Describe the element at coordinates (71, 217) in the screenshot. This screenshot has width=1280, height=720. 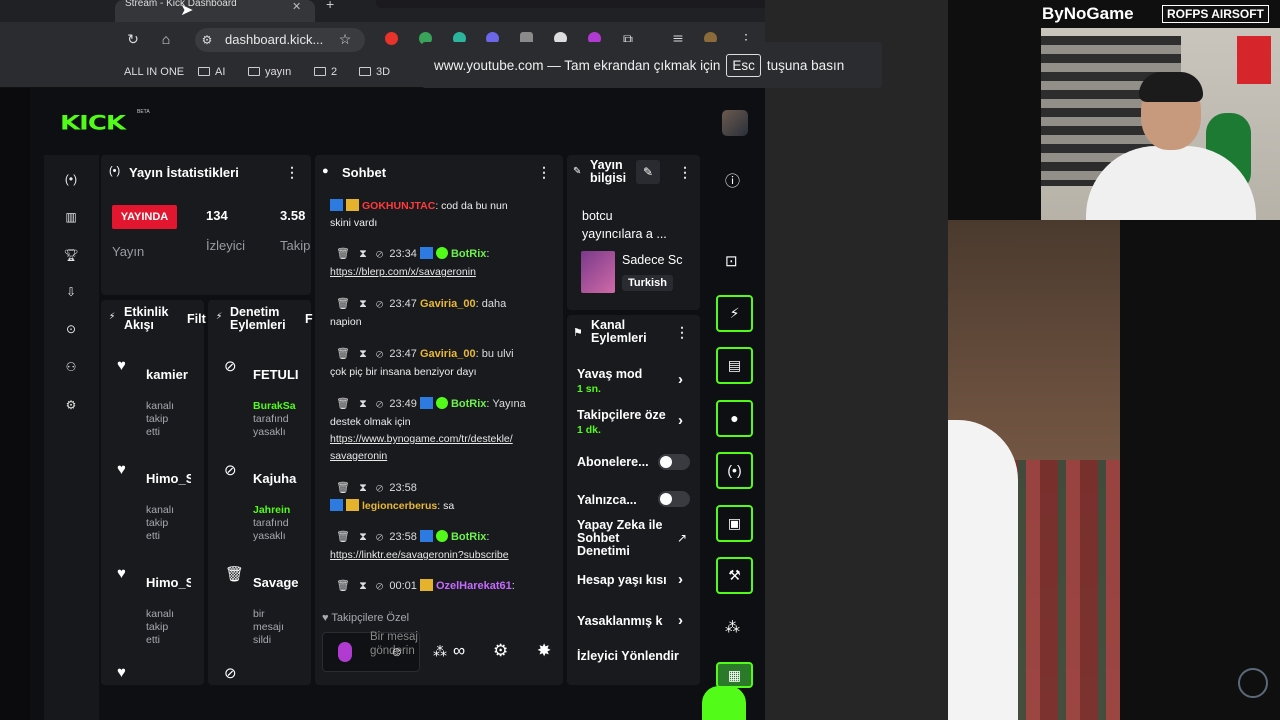
I see `analytics-icon: ▥` at that location.